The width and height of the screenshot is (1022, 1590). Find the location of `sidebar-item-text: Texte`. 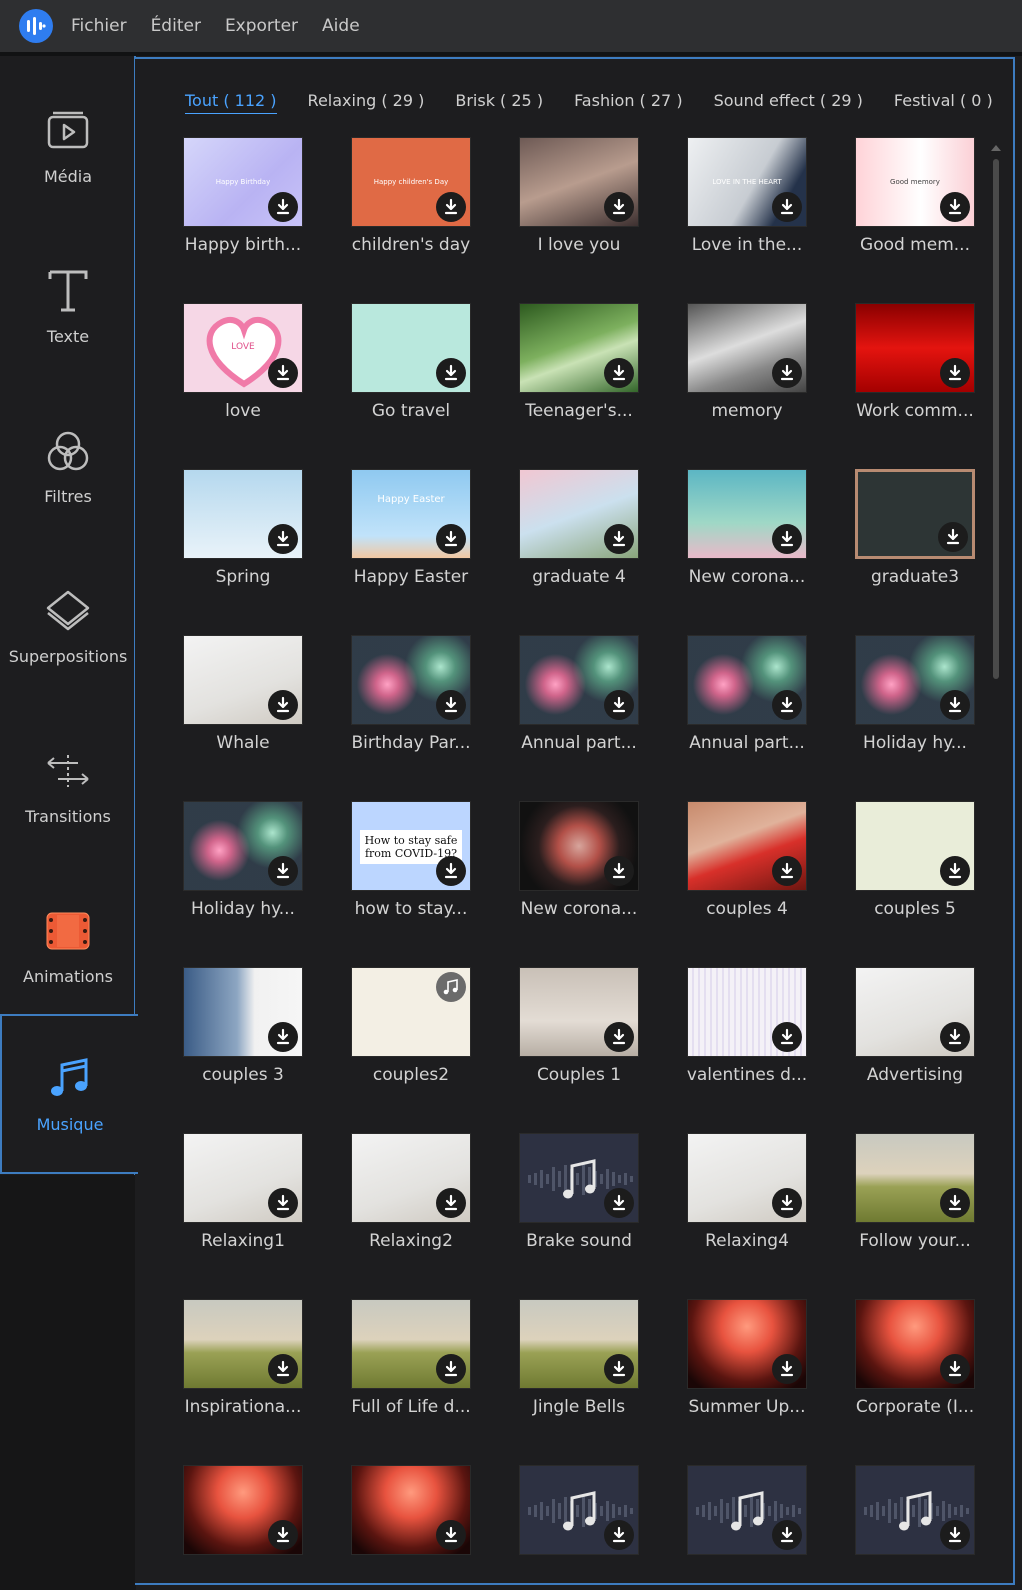

sidebar-item-text: Texte is located at coordinates (68, 306).